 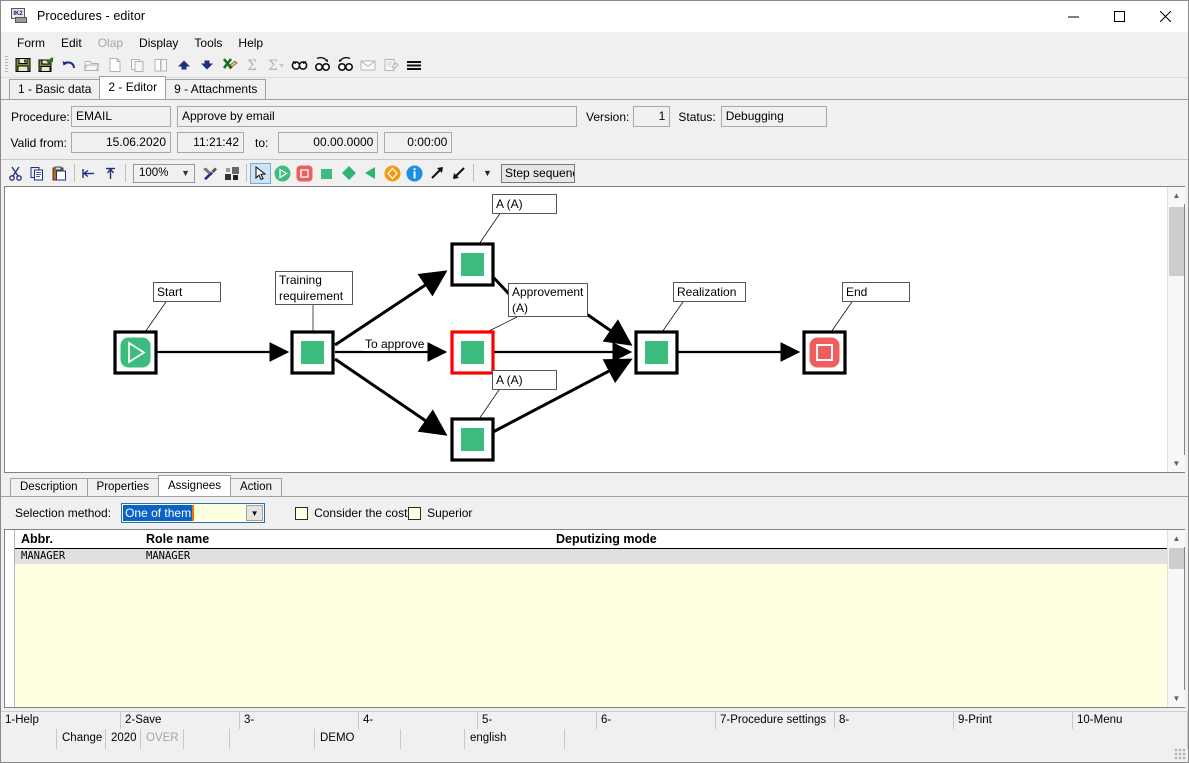 What do you see at coordinates (538, 173) in the screenshot?
I see `step-sequence-button: Step sequence` at bounding box center [538, 173].